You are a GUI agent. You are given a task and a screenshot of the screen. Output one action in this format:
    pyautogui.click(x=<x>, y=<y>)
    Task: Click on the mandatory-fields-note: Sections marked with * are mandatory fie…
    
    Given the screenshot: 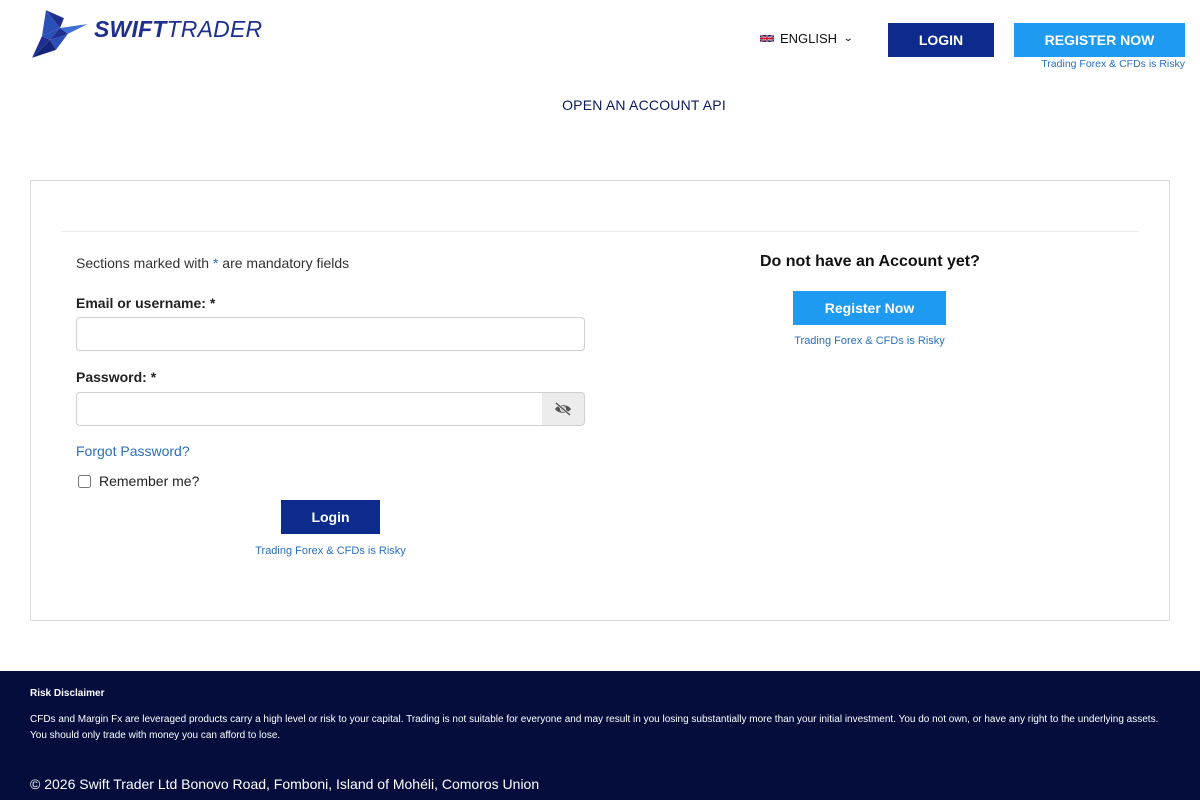 What is the action you would take?
    pyautogui.click(x=212, y=263)
    